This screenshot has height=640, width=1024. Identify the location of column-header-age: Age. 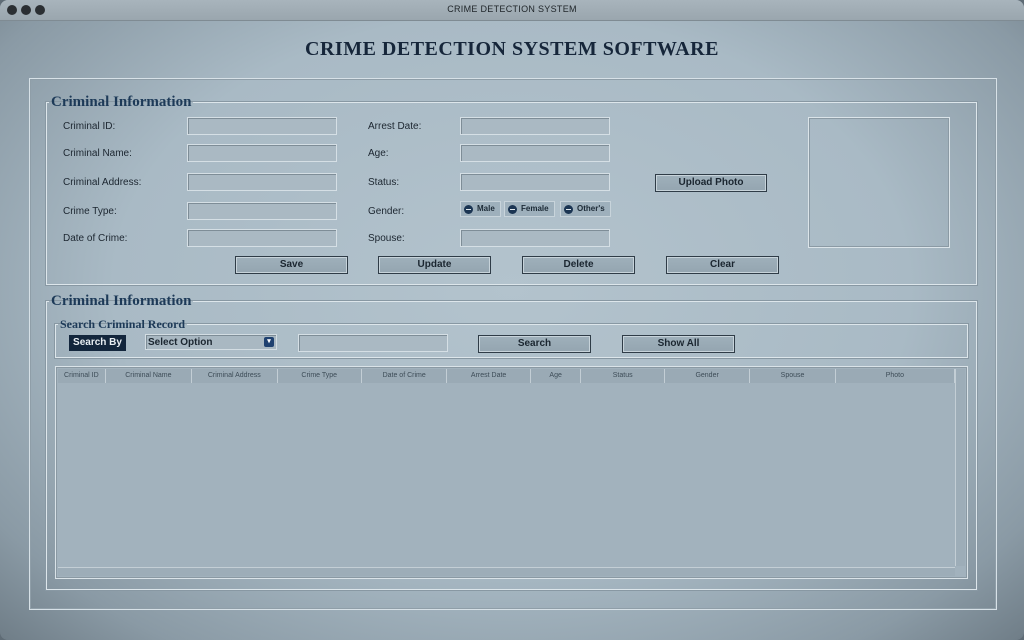
(556, 376).